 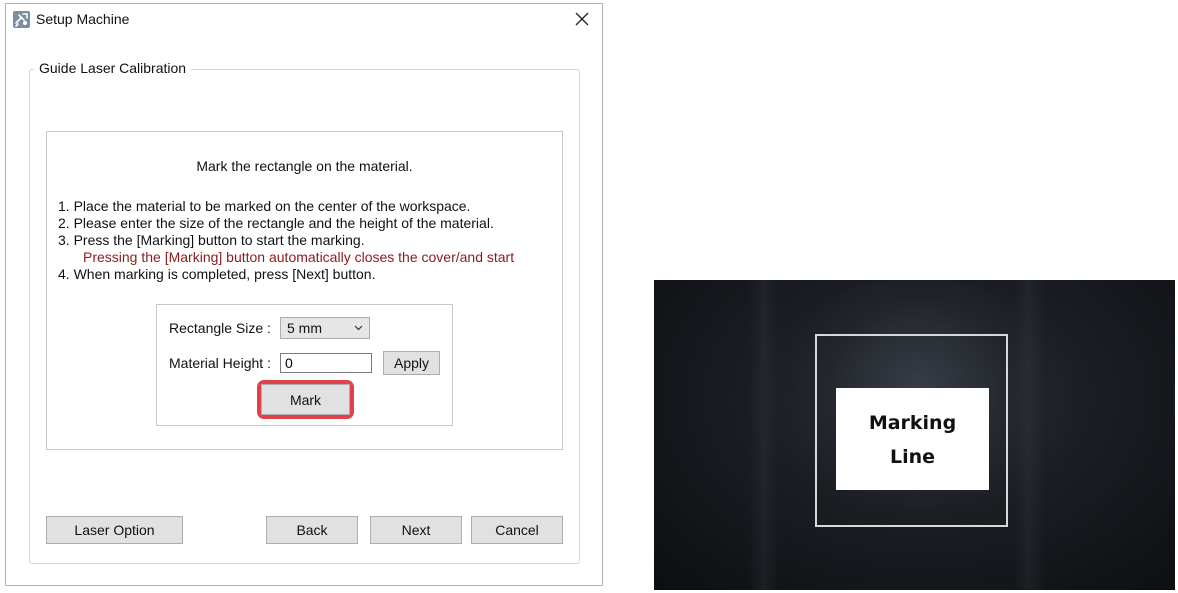 I want to click on material-height-label: Material Height :, so click(x=220, y=363).